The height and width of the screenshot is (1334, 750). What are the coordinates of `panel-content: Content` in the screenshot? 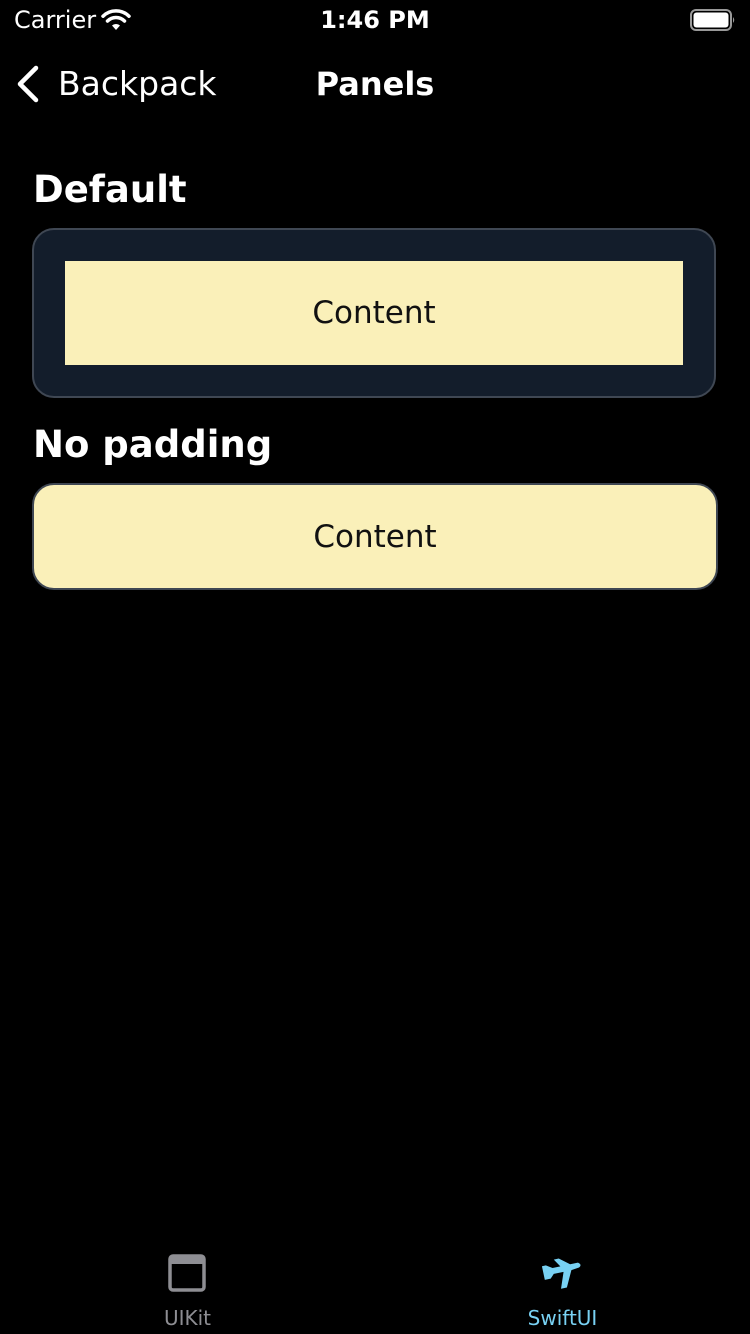 It's located at (374, 313).